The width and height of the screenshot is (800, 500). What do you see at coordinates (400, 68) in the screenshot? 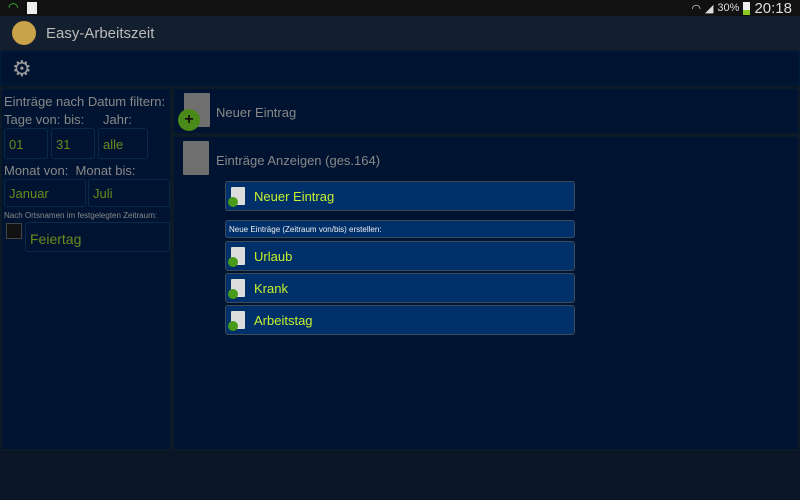
I see `toolbar: ⚙` at bounding box center [400, 68].